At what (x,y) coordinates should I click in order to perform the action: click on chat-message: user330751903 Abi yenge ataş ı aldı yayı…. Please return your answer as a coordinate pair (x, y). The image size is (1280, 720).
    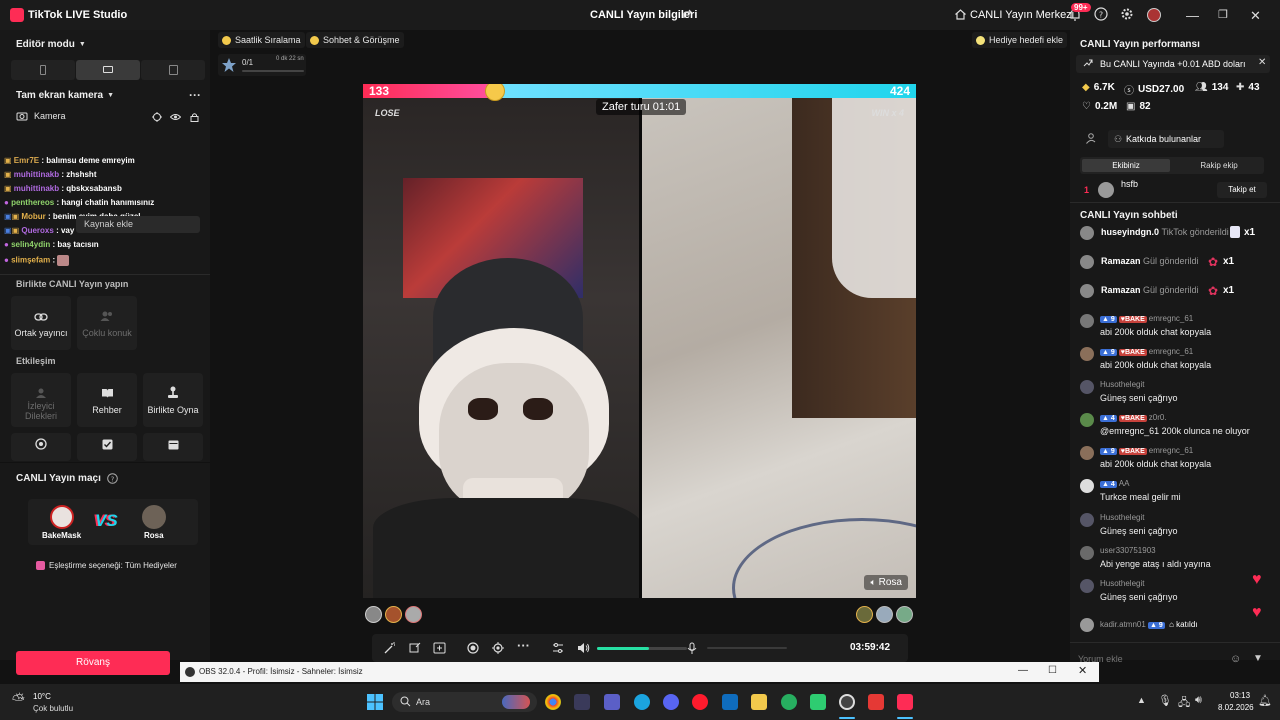
    Looking at the image, I should click on (1175, 561).